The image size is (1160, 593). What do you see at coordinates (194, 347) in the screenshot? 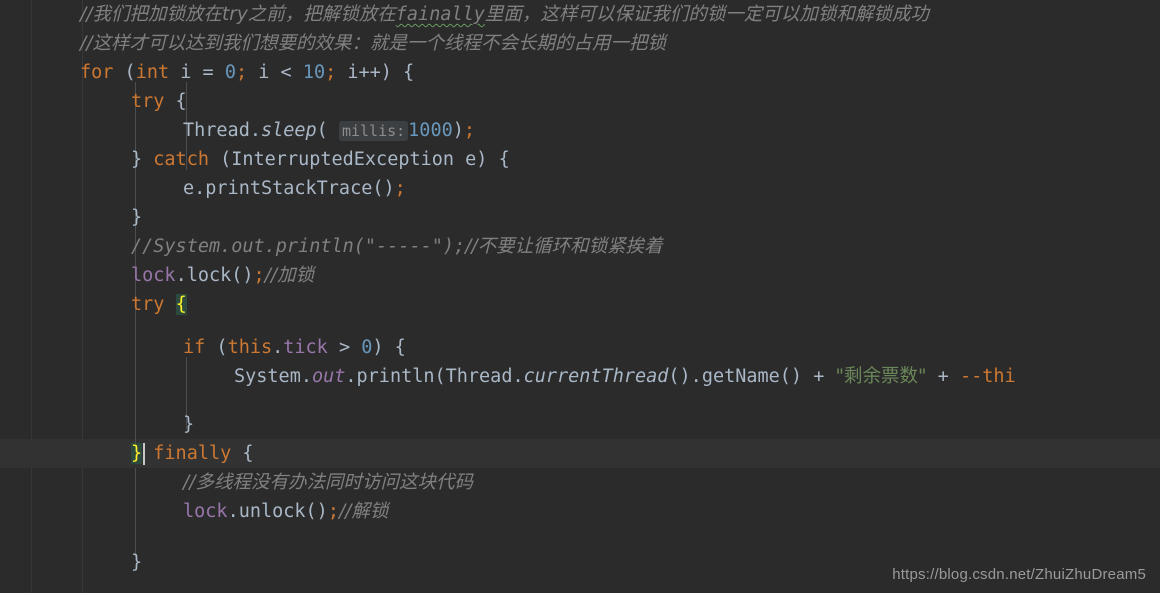
I see `keyword-if: if` at bounding box center [194, 347].